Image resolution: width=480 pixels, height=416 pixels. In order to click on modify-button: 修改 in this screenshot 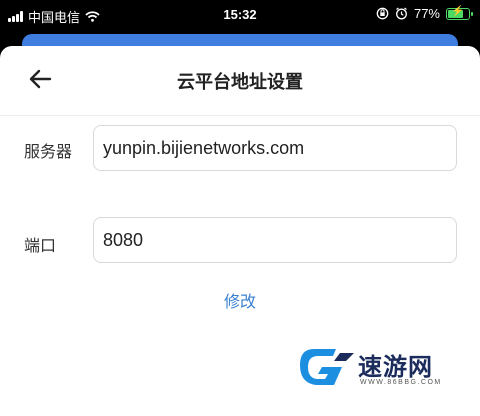, I will do `click(240, 300)`.